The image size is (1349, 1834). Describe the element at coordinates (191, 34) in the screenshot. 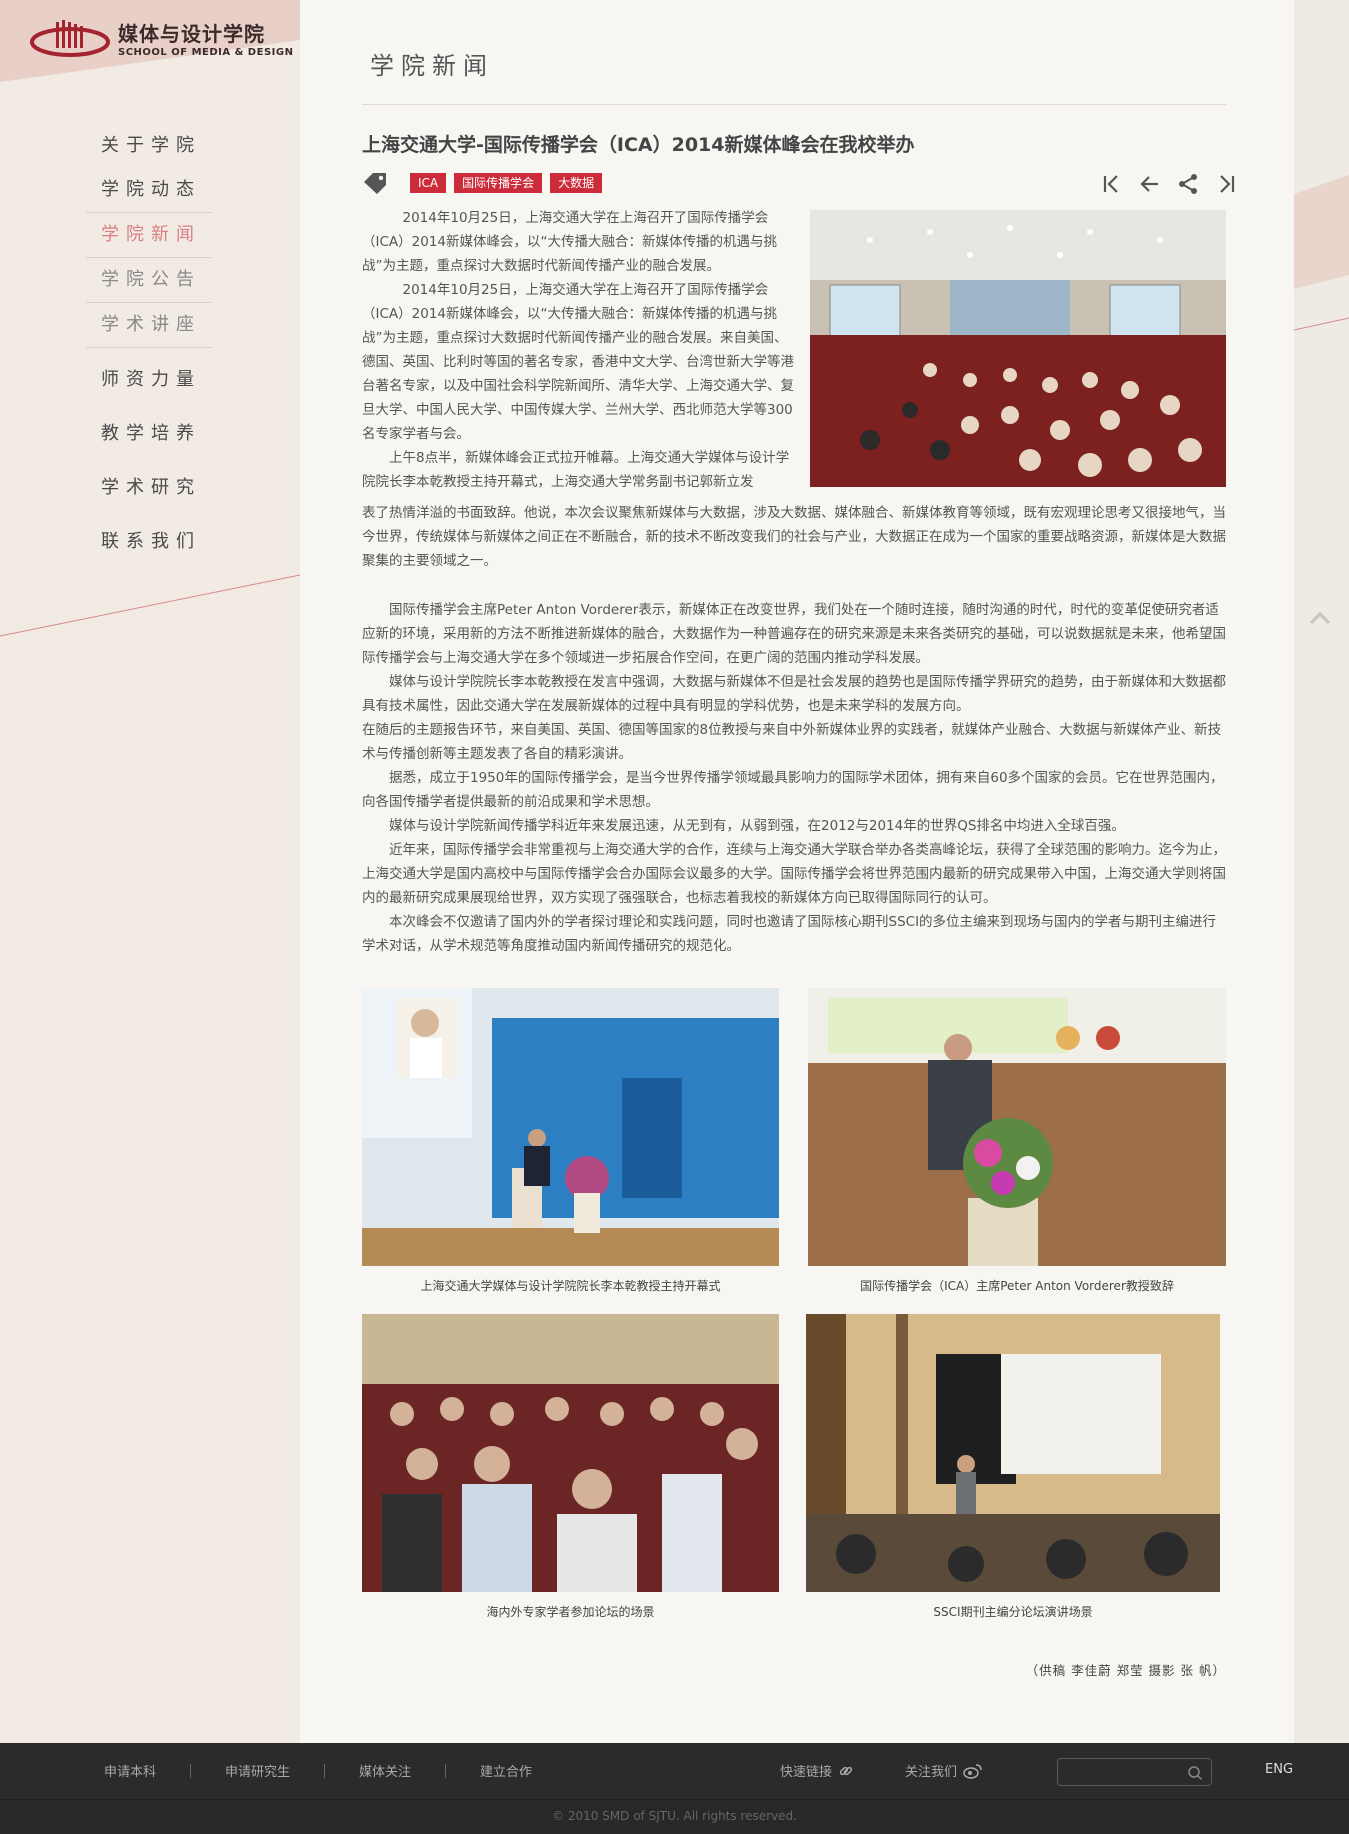

I see `logo-name-cn: 媒体与设计学院` at that location.